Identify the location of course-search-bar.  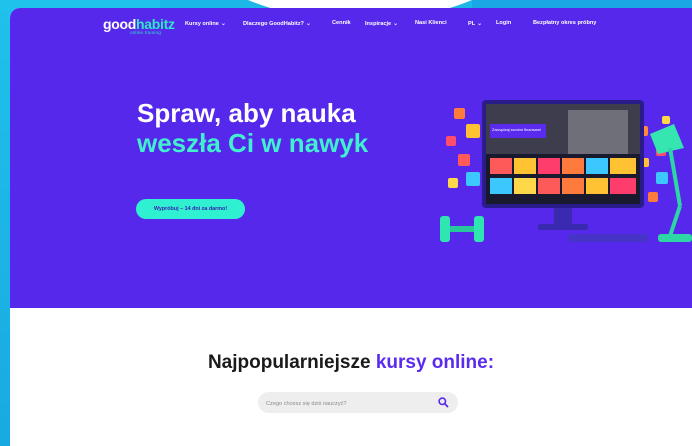
(358, 402).